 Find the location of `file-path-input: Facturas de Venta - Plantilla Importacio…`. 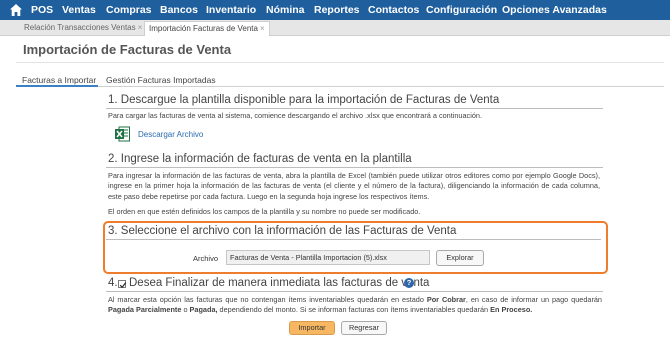

file-path-input: Facturas de Venta - Plantilla Importacio… is located at coordinates (328, 257).